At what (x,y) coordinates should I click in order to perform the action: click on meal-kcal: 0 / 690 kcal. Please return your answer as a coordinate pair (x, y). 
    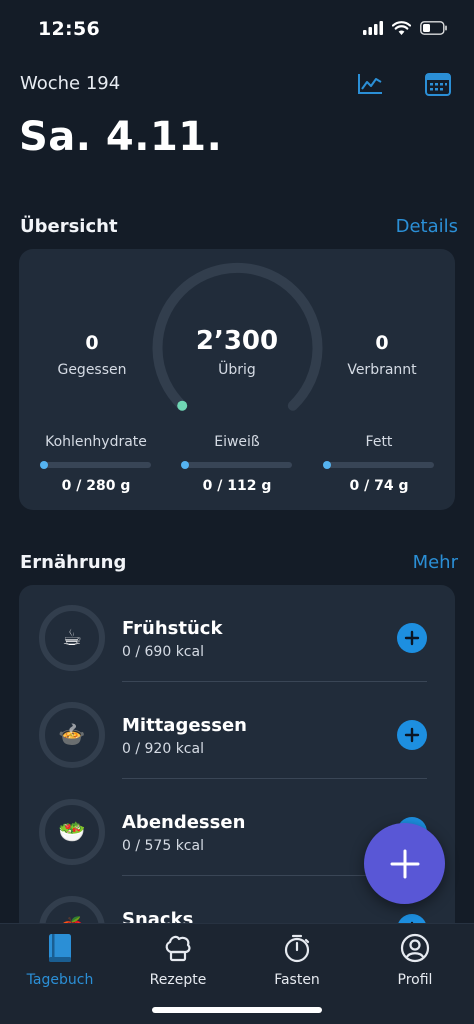
    Looking at the image, I should click on (163, 652).